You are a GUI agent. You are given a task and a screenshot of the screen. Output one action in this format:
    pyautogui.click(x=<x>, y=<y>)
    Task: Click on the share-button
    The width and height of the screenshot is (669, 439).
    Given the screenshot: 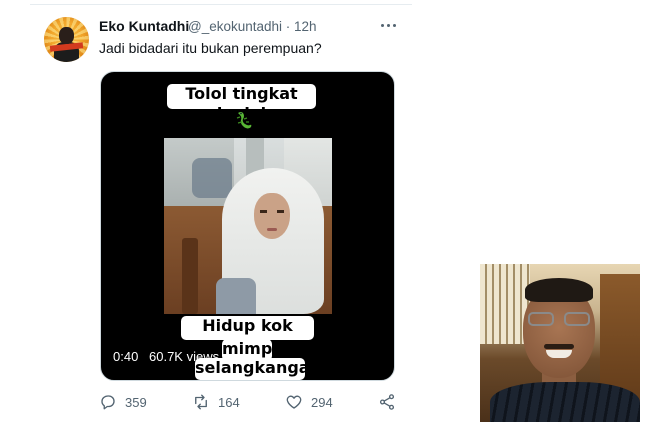 What is the action you would take?
    pyautogui.click(x=387, y=402)
    